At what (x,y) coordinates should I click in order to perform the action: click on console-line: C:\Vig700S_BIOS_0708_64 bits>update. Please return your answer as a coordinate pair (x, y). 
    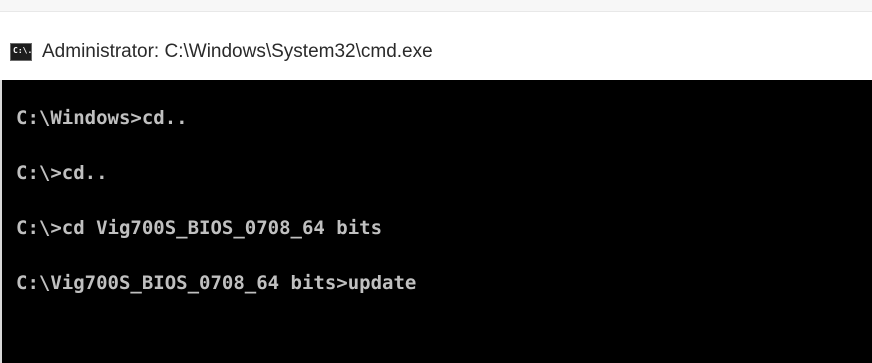
    Looking at the image, I should click on (216, 283).